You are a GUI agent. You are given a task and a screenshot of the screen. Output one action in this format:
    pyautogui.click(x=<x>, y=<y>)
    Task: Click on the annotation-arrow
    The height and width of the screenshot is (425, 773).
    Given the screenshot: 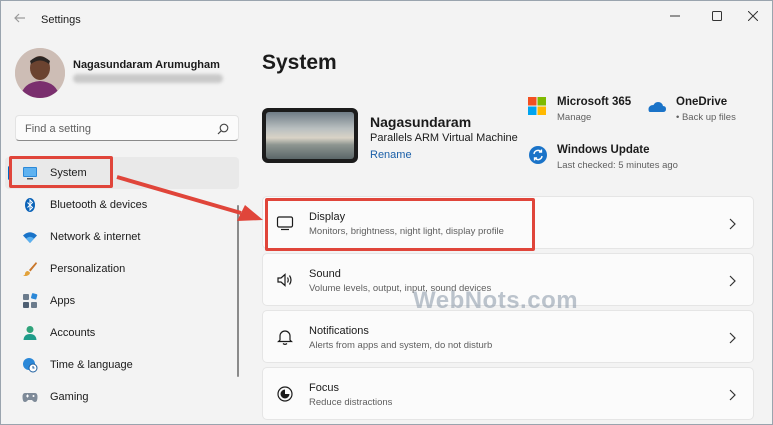 What is the action you would take?
    pyautogui.click(x=189, y=198)
    